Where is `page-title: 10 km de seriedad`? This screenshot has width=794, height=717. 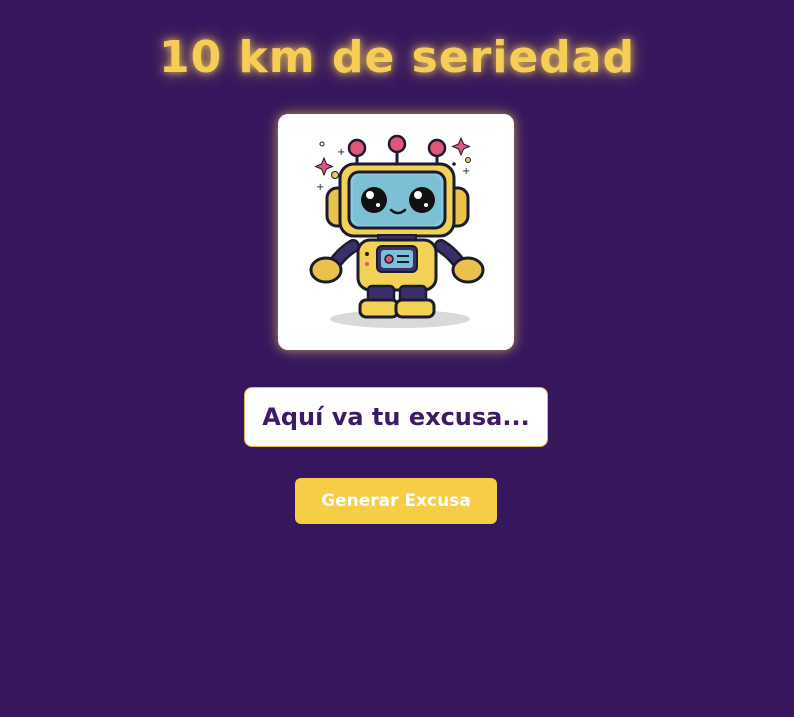
page-title: 10 km de seriedad is located at coordinates (397, 57).